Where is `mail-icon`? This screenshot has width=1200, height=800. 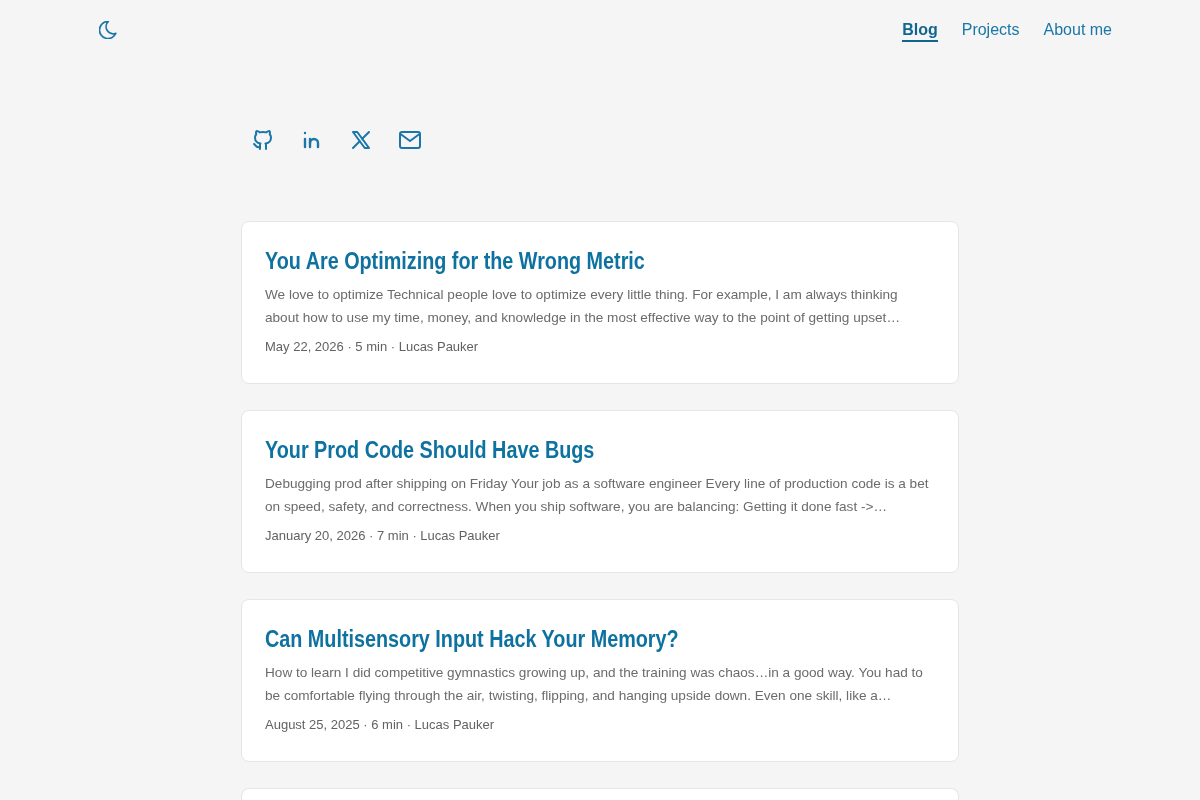 mail-icon is located at coordinates (410, 140).